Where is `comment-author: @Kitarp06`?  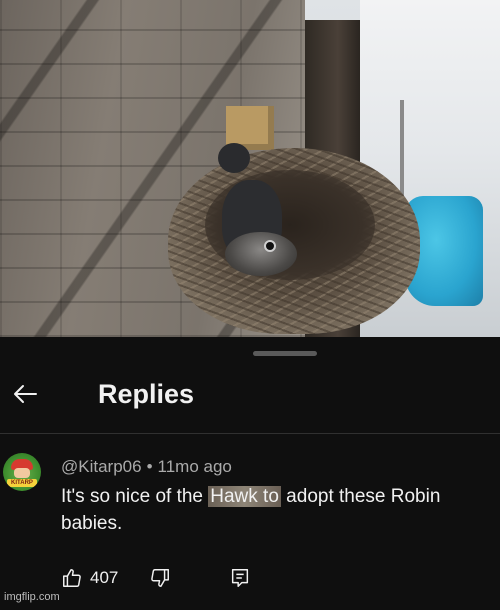 comment-author: @Kitarp06 is located at coordinates (101, 466).